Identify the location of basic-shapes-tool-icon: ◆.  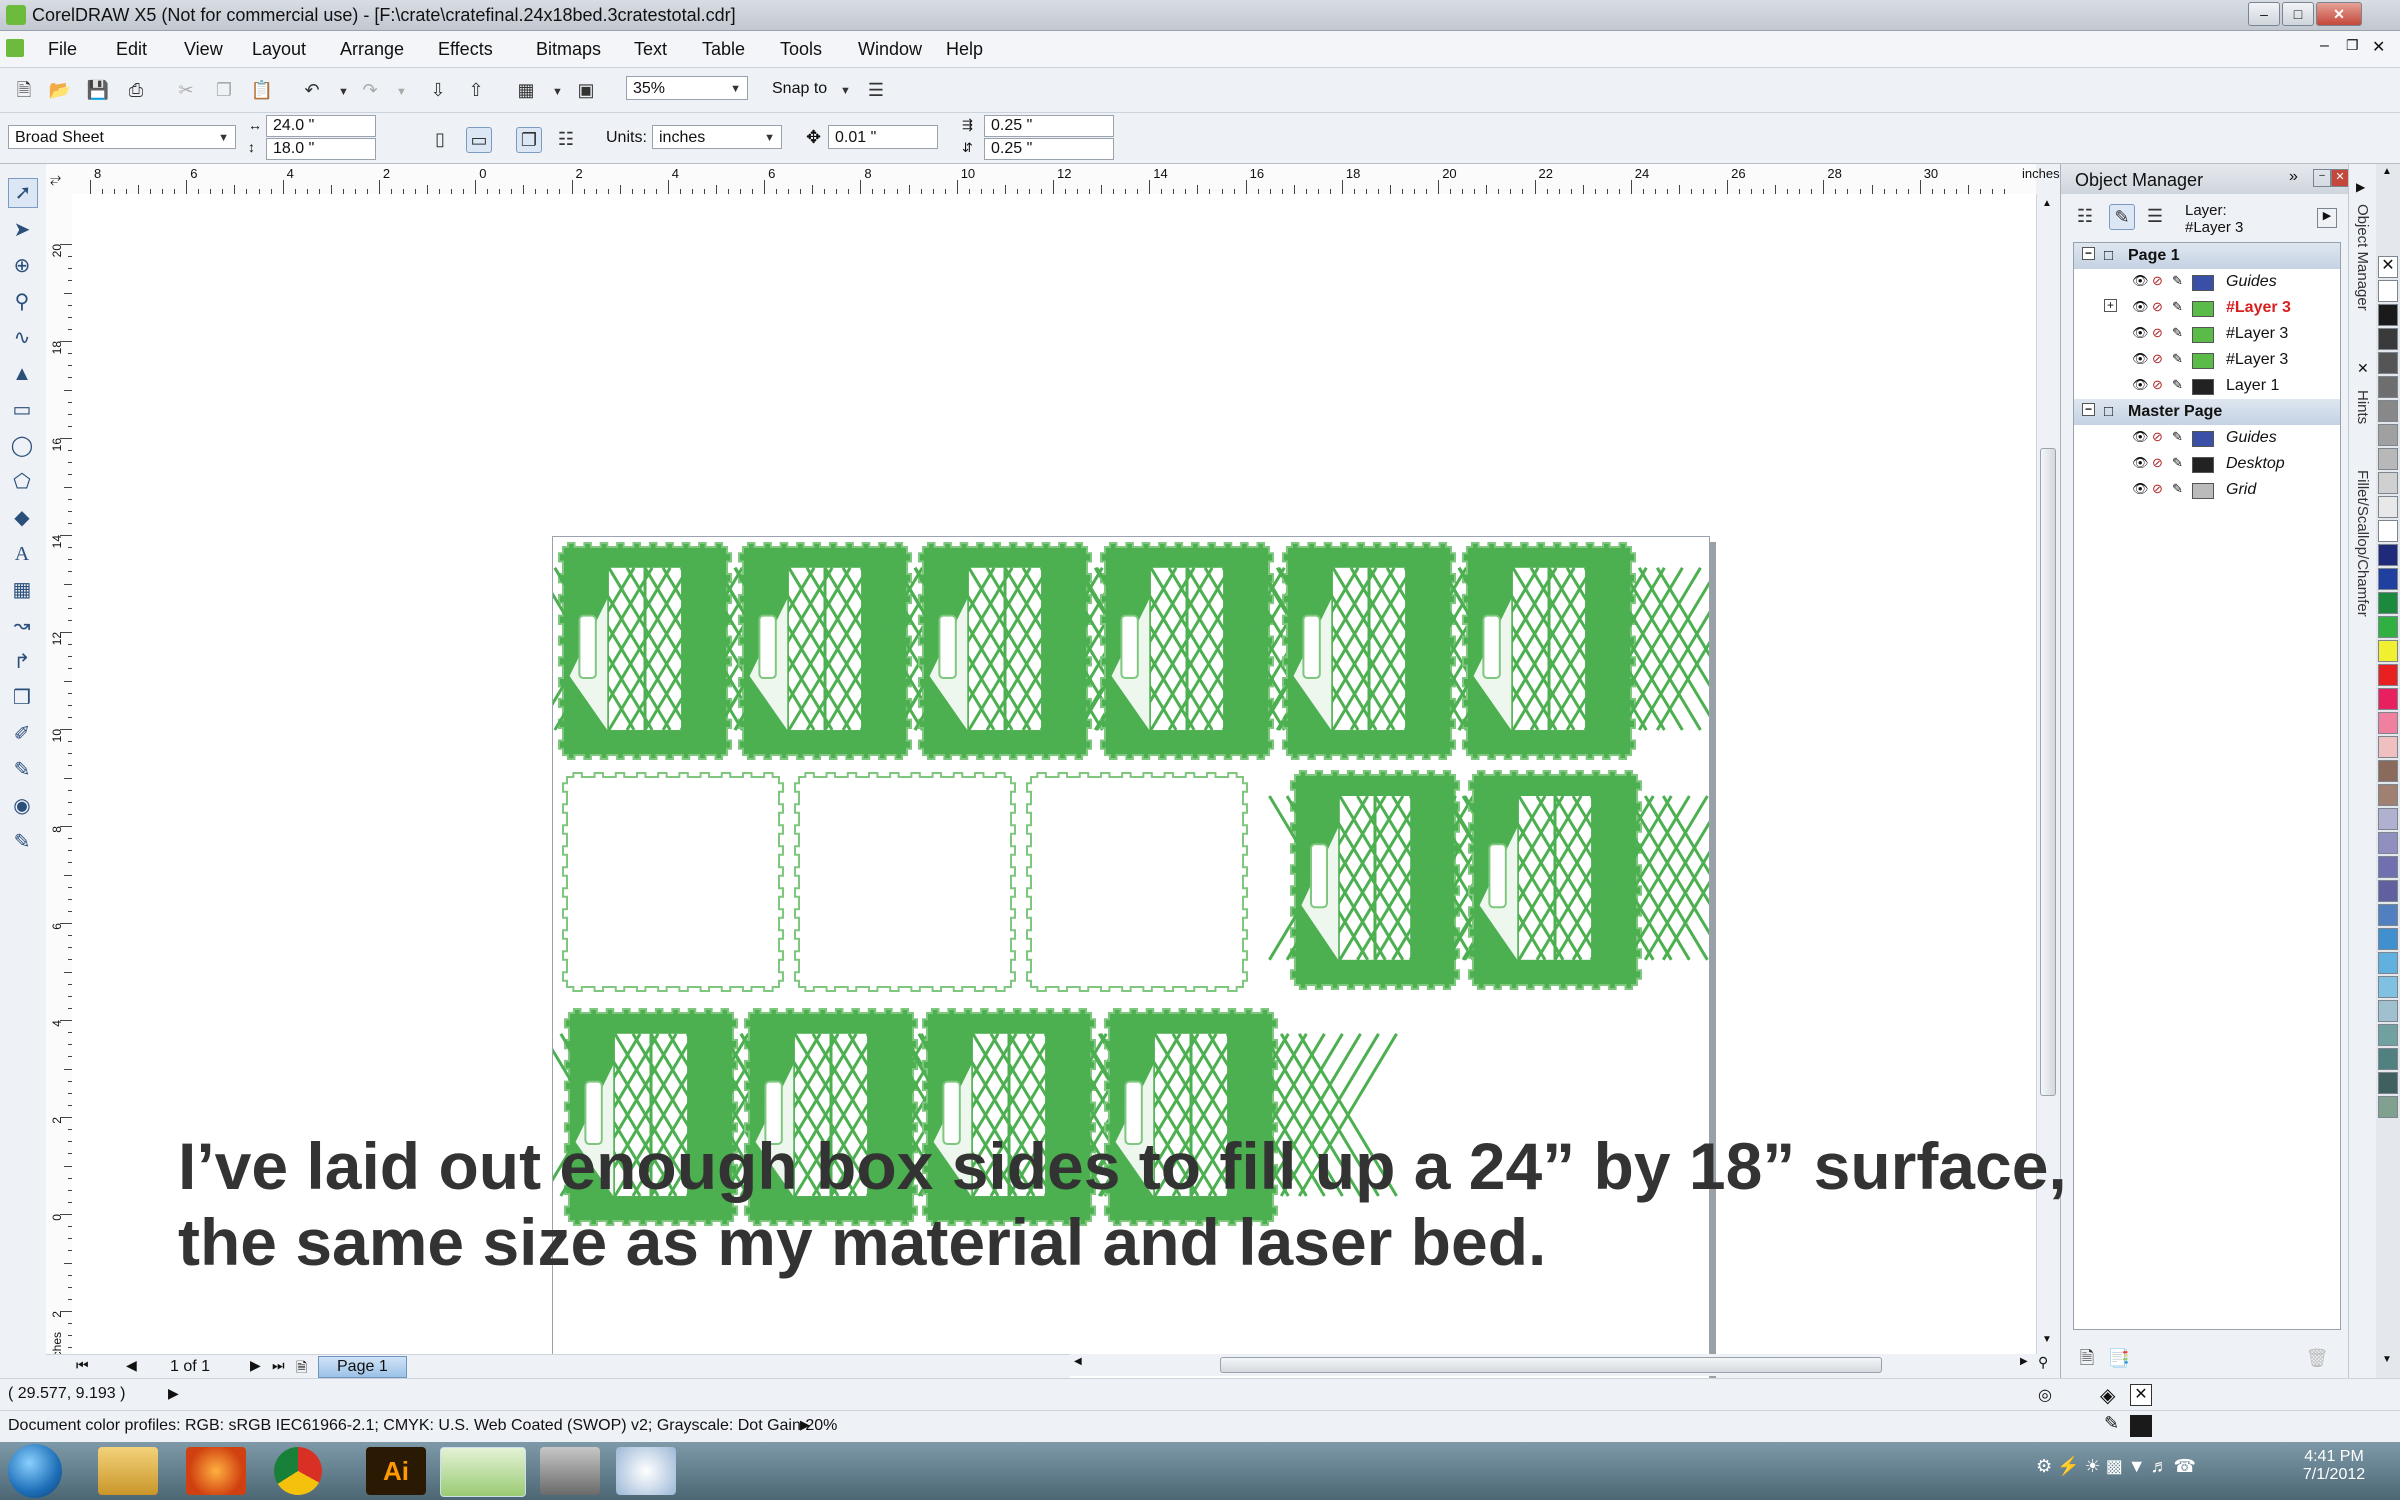
(22, 518).